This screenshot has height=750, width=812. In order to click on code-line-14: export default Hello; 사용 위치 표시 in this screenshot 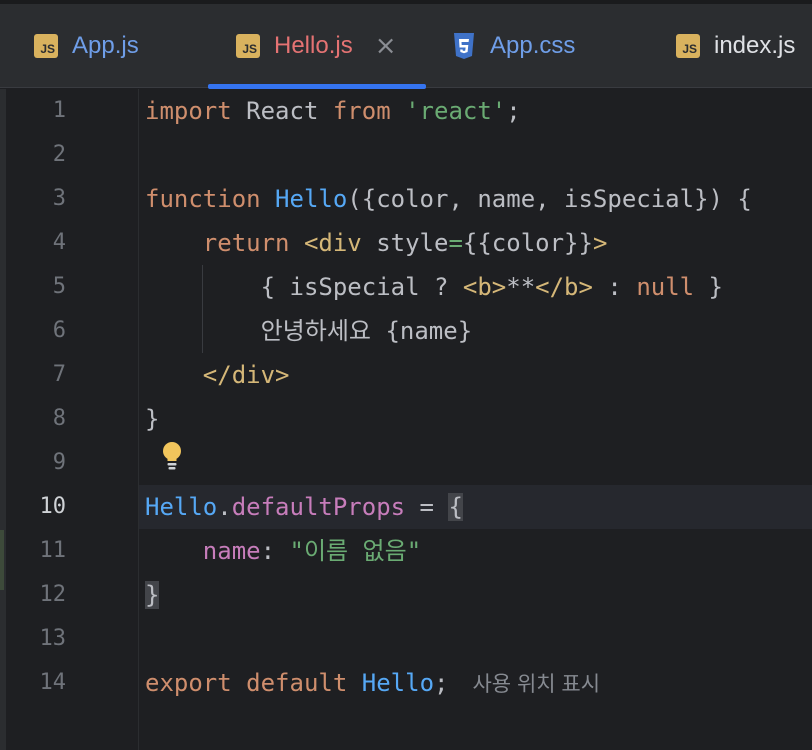, I will do `click(372, 683)`.